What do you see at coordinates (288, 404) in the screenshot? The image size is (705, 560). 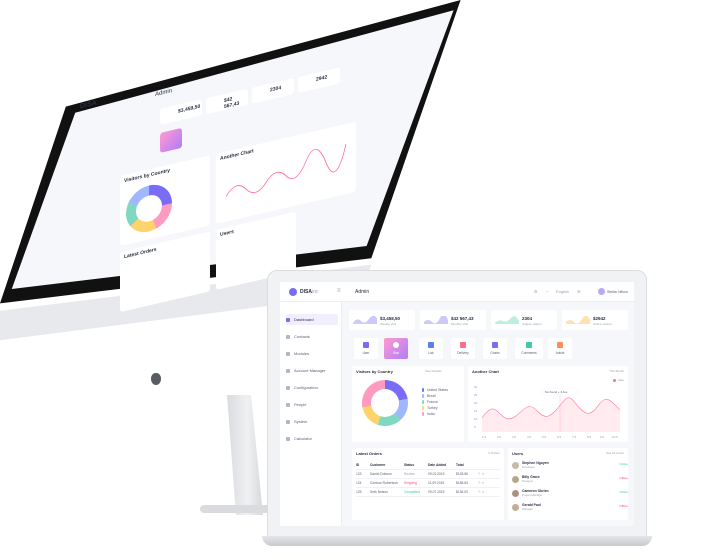 I see `people-icon` at bounding box center [288, 404].